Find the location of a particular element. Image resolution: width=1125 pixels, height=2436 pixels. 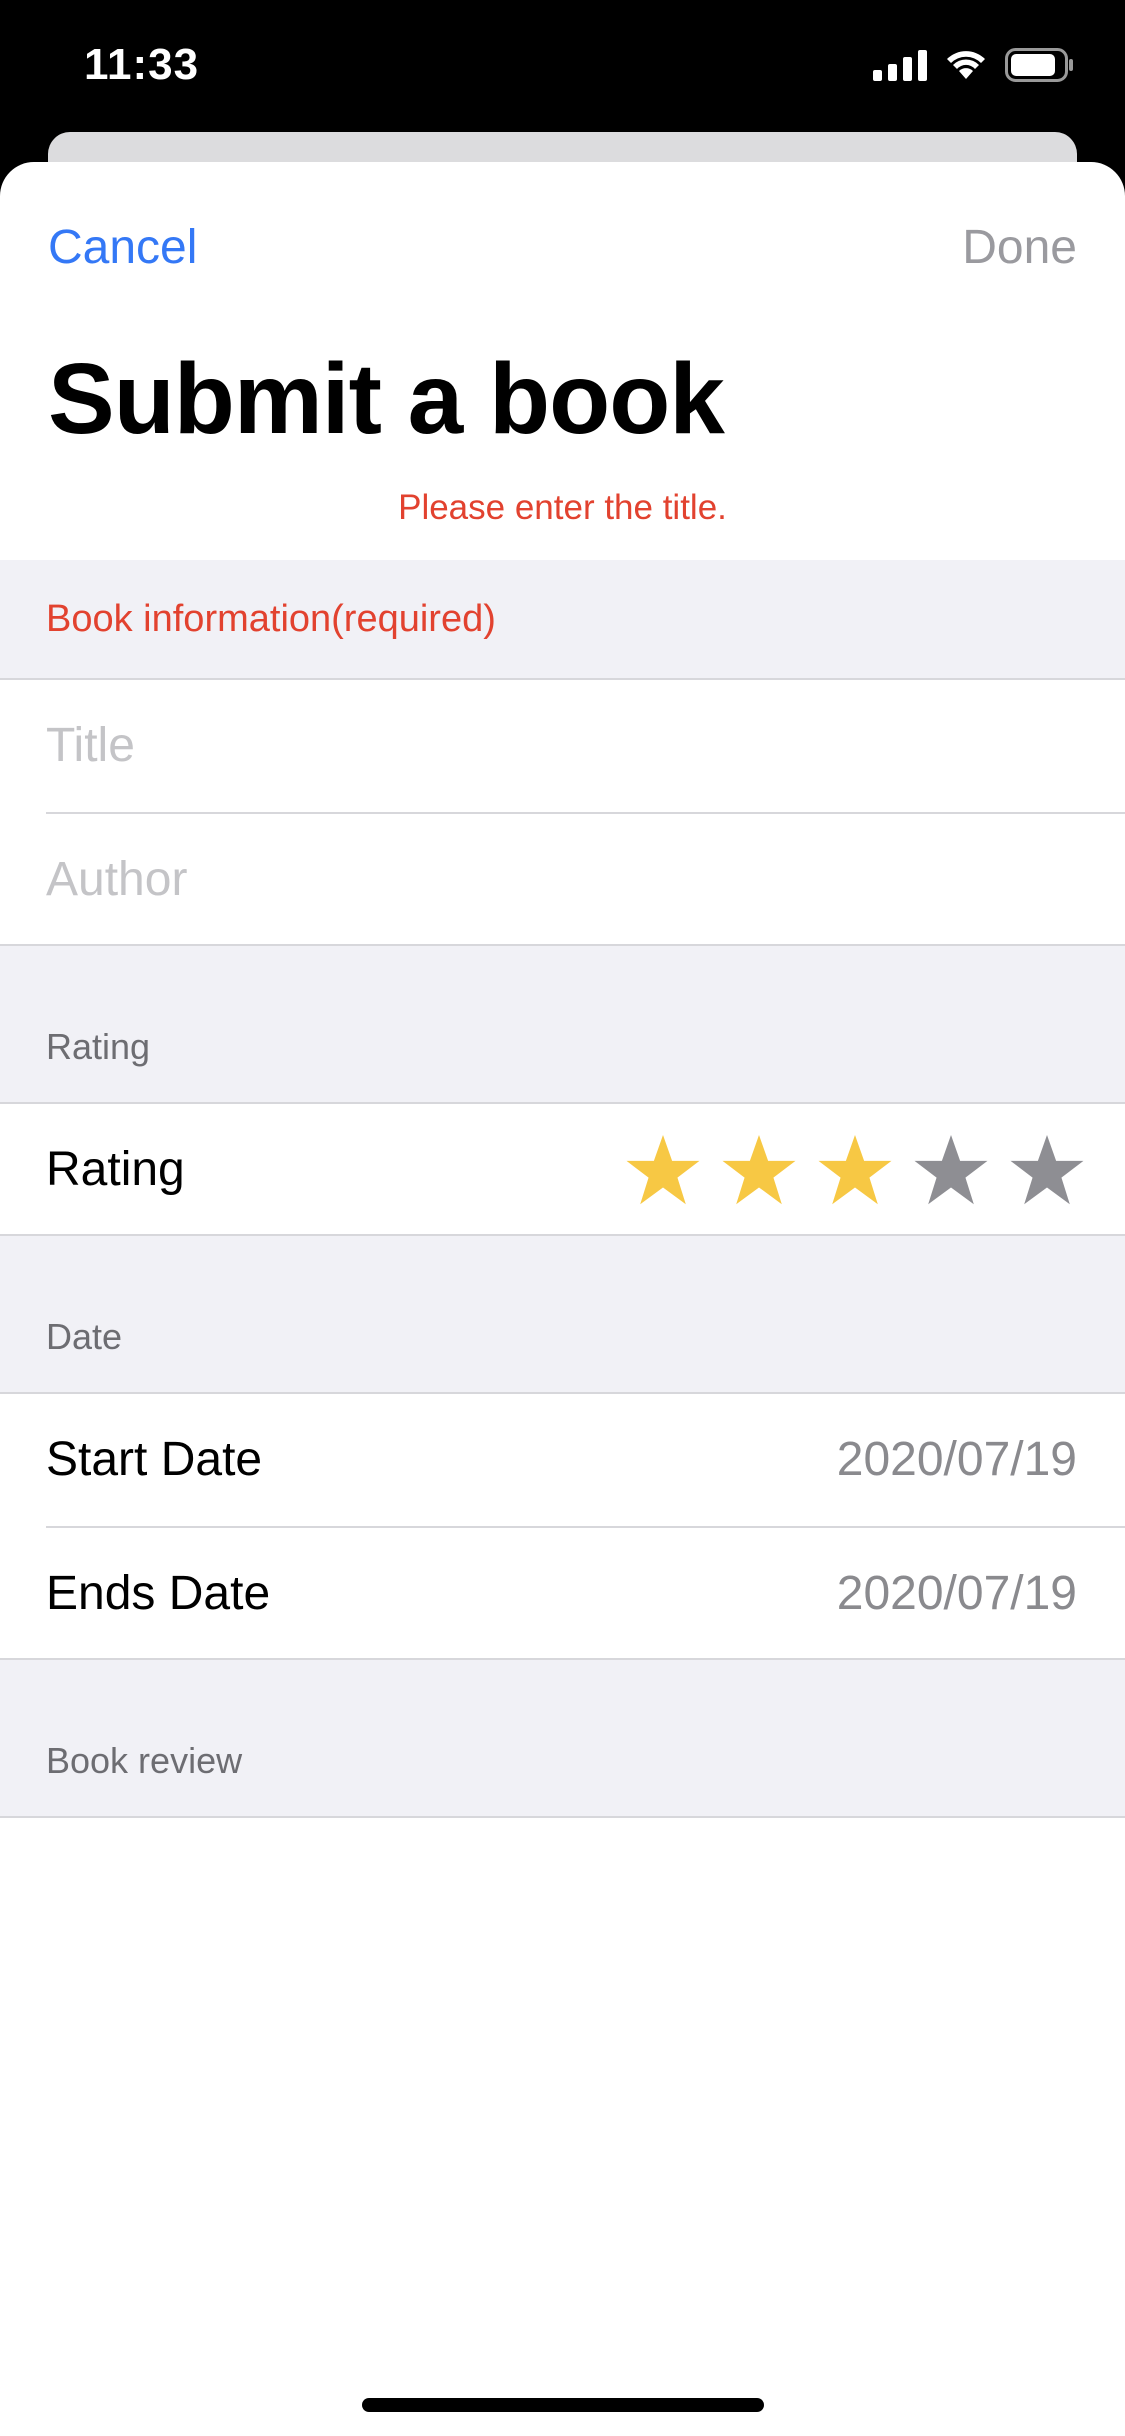

nav-bar: Cancel Done is located at coordinates (562, 247).